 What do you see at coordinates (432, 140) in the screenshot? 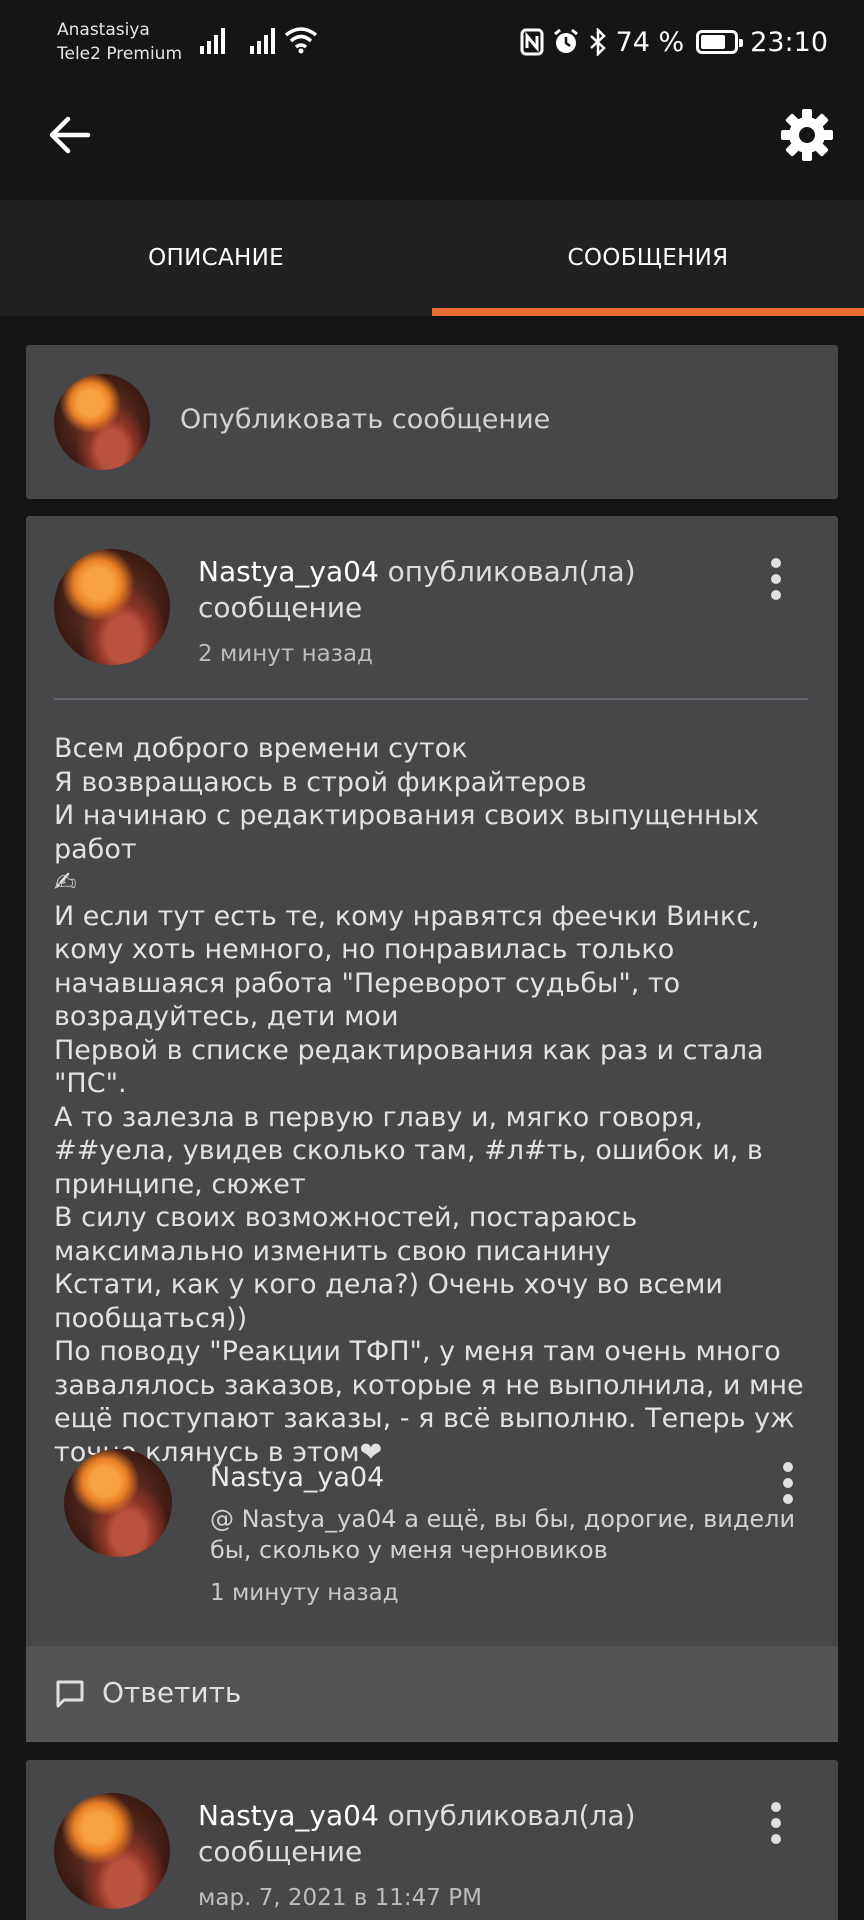
I see `app-bar` at bounding box center [432, 140].